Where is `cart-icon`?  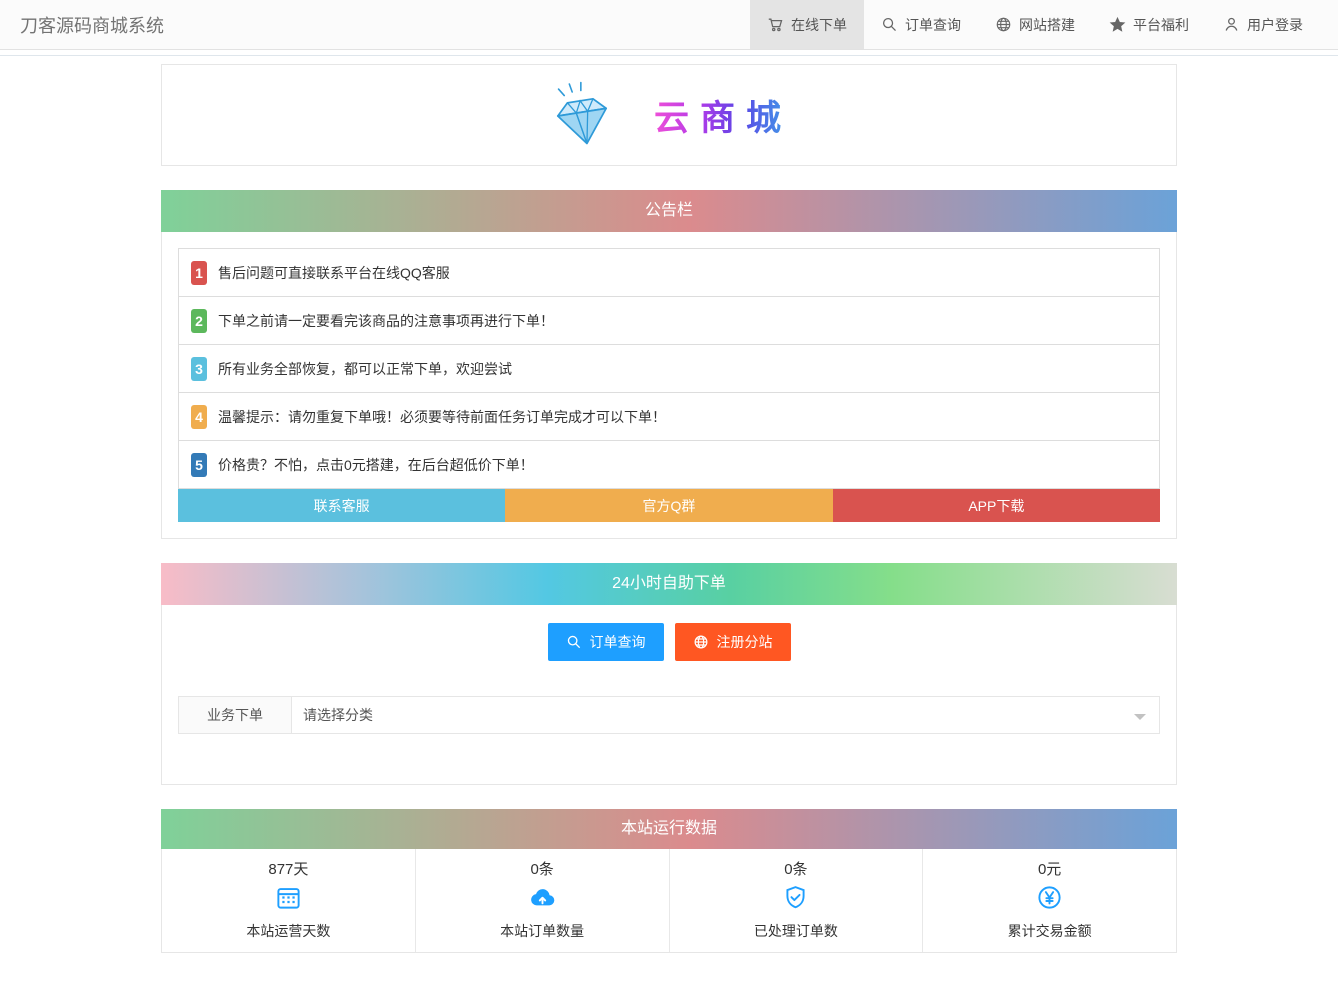 cart-icon is located at coordinates (775, 25).